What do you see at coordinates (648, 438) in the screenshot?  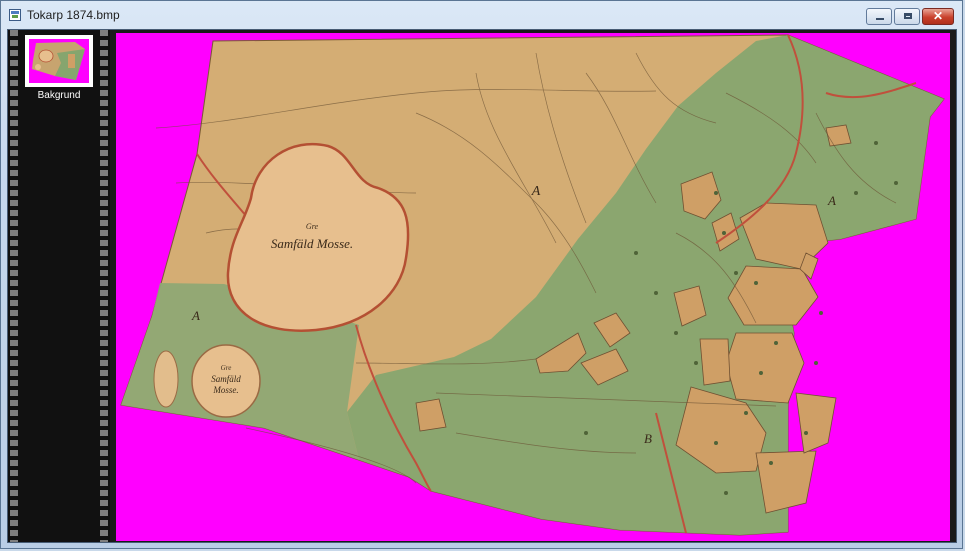 I see `label-region-b: B` at bounding box center [648, 438].